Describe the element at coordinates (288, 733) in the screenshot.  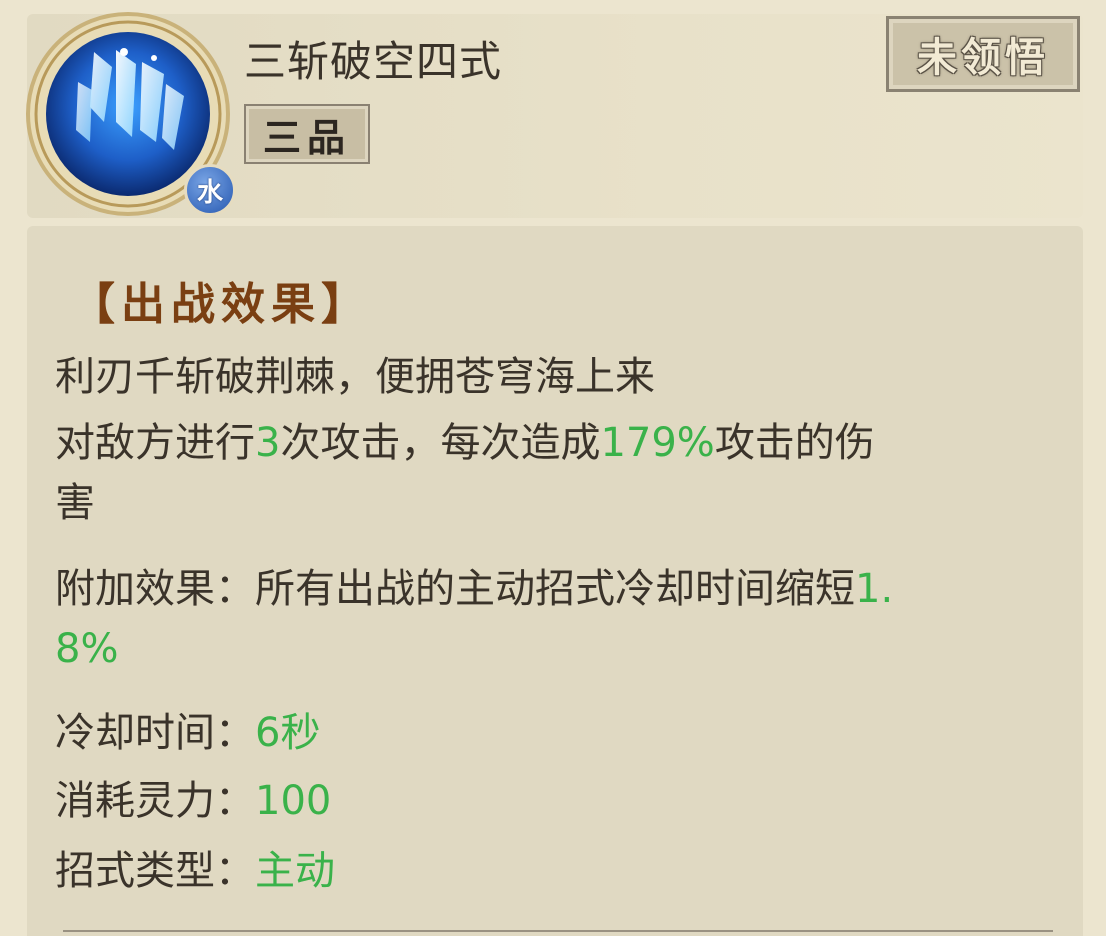
I see `cooldown-value: 6秒` at that location.